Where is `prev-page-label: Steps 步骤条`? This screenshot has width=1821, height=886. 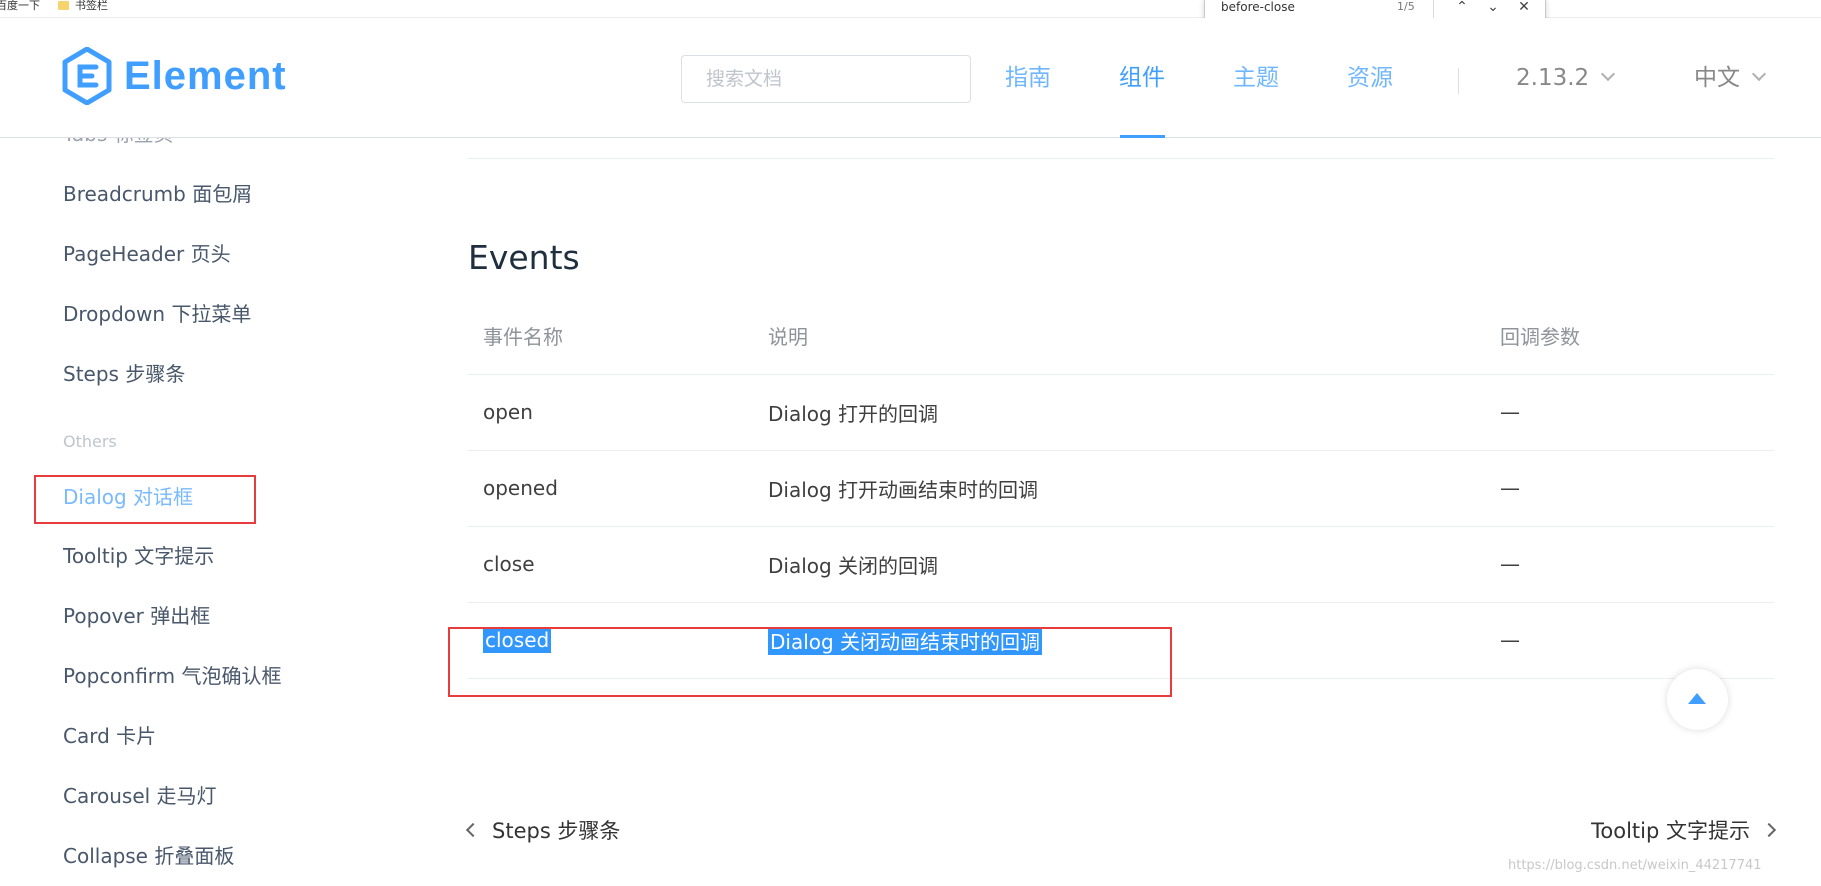
prev-page-label: Steps 步骤条 is located at coordinates (556, 831).